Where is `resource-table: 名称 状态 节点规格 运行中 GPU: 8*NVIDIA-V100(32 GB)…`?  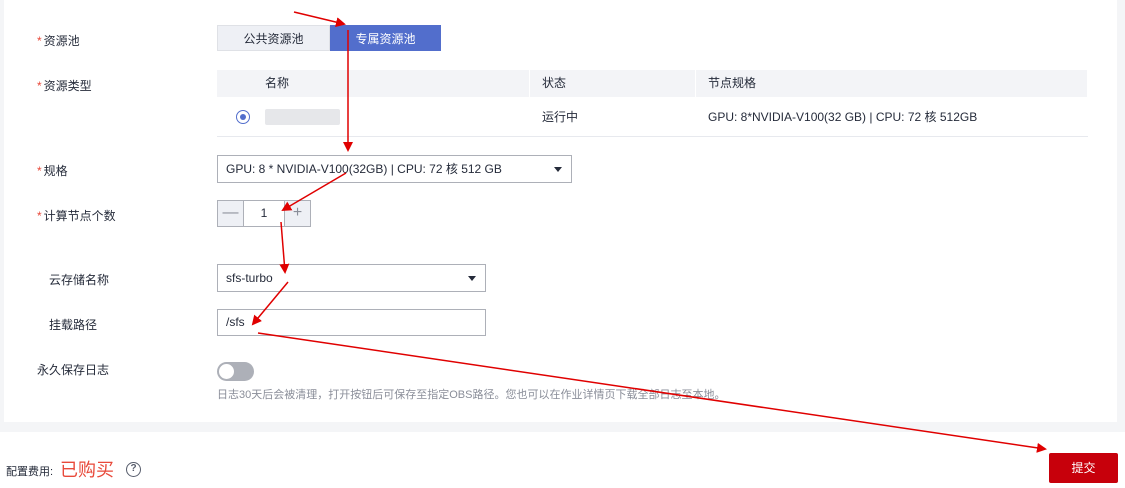
resource-table: 名称 状态 节点规格 运行中 GPU: 8*NVIDIA-V100(32 GB)… is located at coordinates (652, 103).